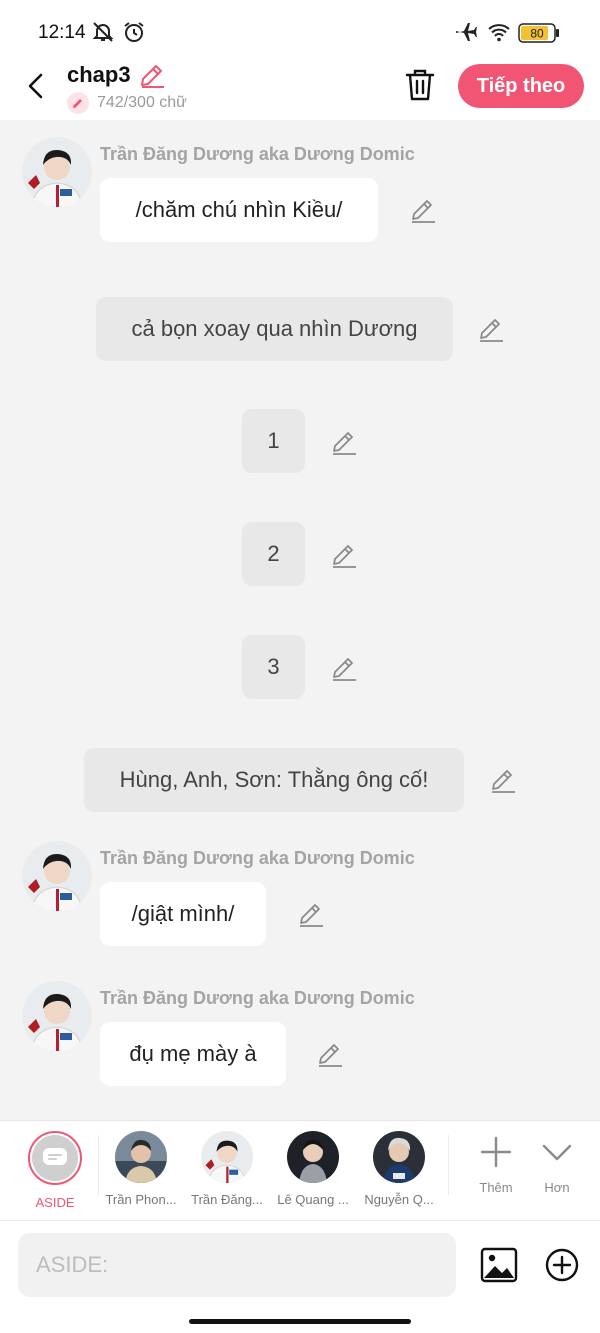  Describe the element at coordinates (134, 34) in the screenshot. I see `alarm-icon` at that location.